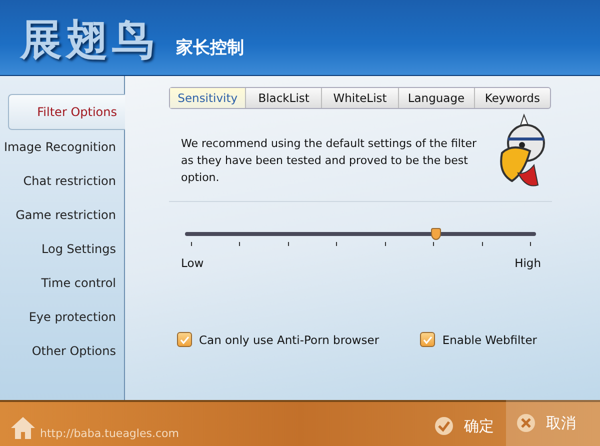 The height and width of the screenshot is (446, 600). I want to click on sidebar-item: Chat restriction, so click(62, 181).